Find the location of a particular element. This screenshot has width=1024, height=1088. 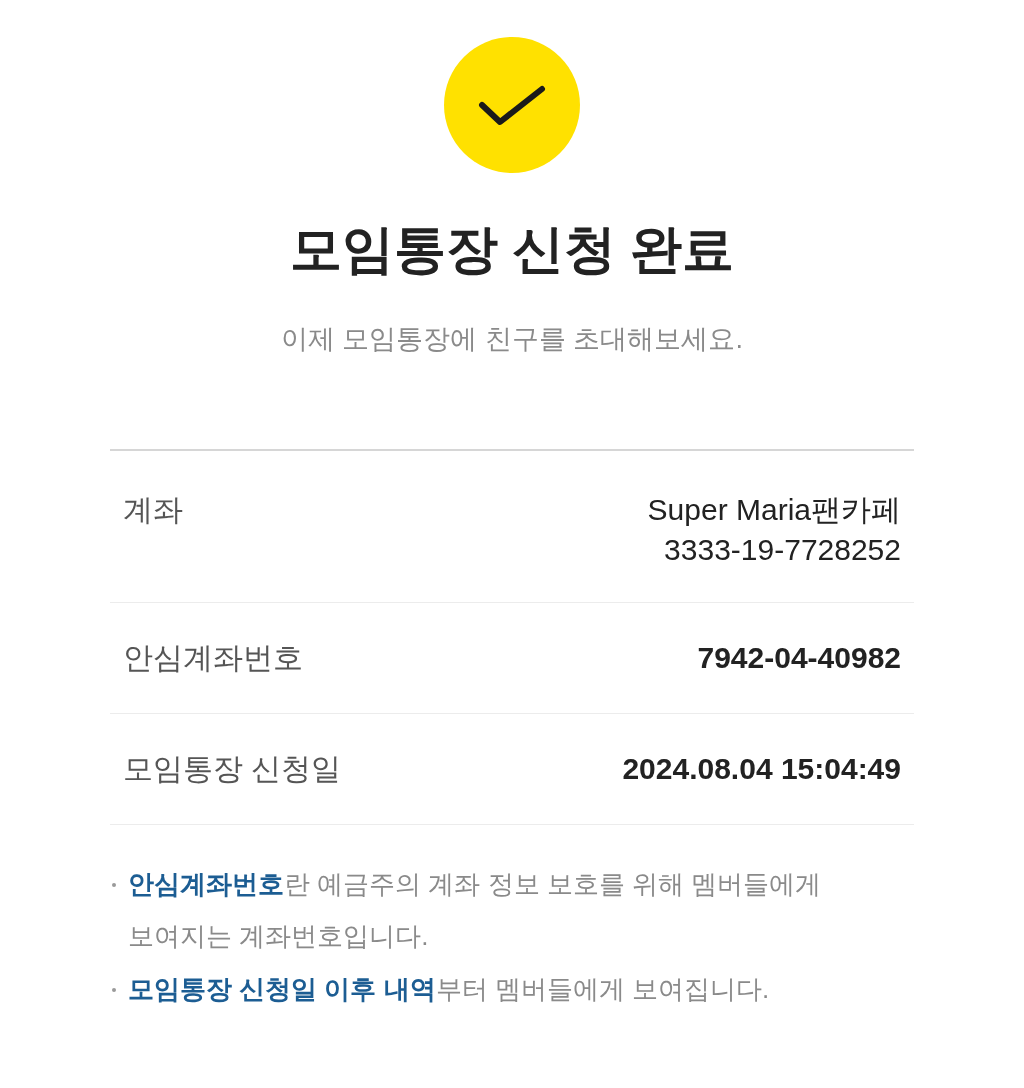

detail-label: 계좌 is located at coordinates (153, 510).